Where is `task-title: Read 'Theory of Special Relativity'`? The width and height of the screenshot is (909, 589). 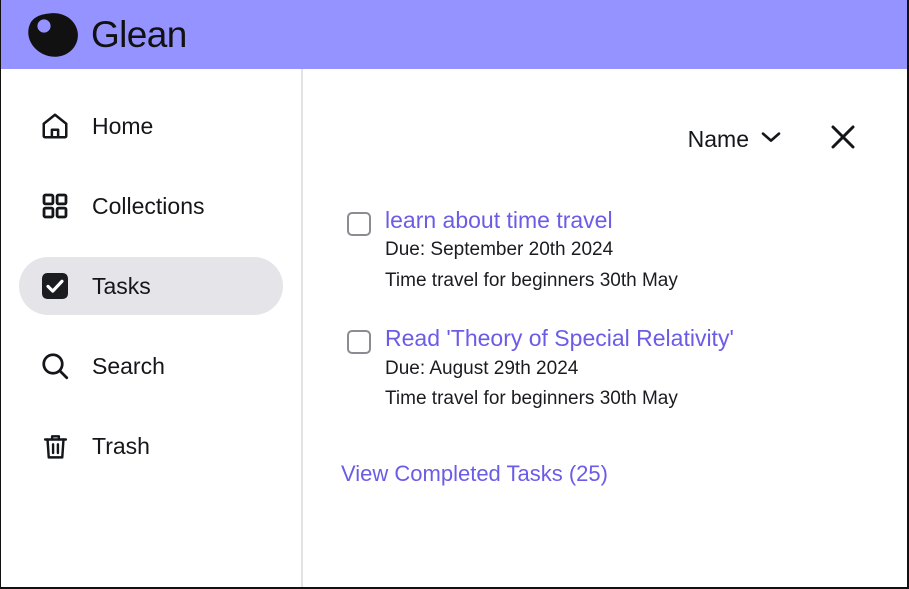
task-title: Read 'Theory of Special Relativity' is located at coordinates (559, 338).